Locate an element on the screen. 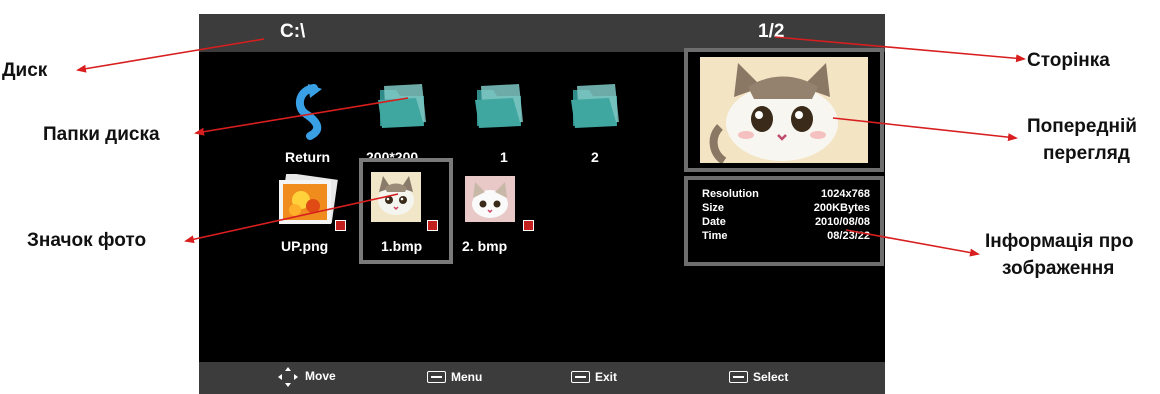 Image resolution: width=1160 pixels, height=394 pixels. arrow-preview is located at coordinates (925, 129).